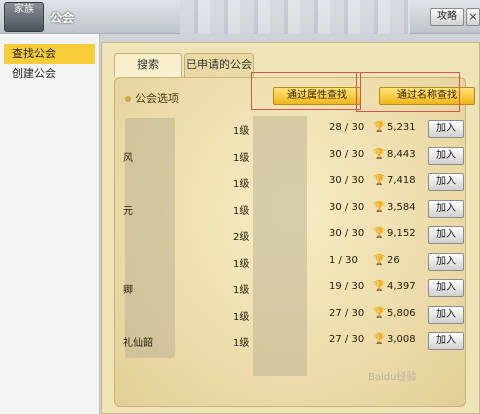 The height and width of the screenshot is (414, 480). Describe the element at coordinates (49, 54) in the screenshot. I see `sidebar-item-find-guild: 查找公会` at that location.